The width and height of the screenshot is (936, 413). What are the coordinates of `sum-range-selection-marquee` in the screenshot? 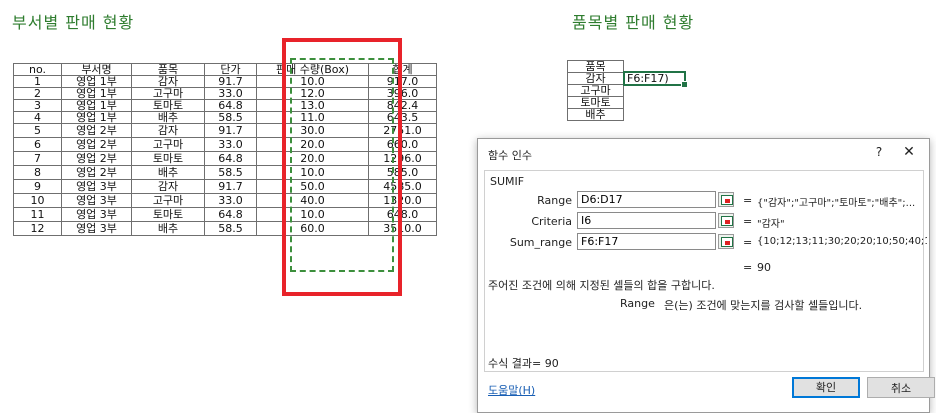 It's located at (342, 165).